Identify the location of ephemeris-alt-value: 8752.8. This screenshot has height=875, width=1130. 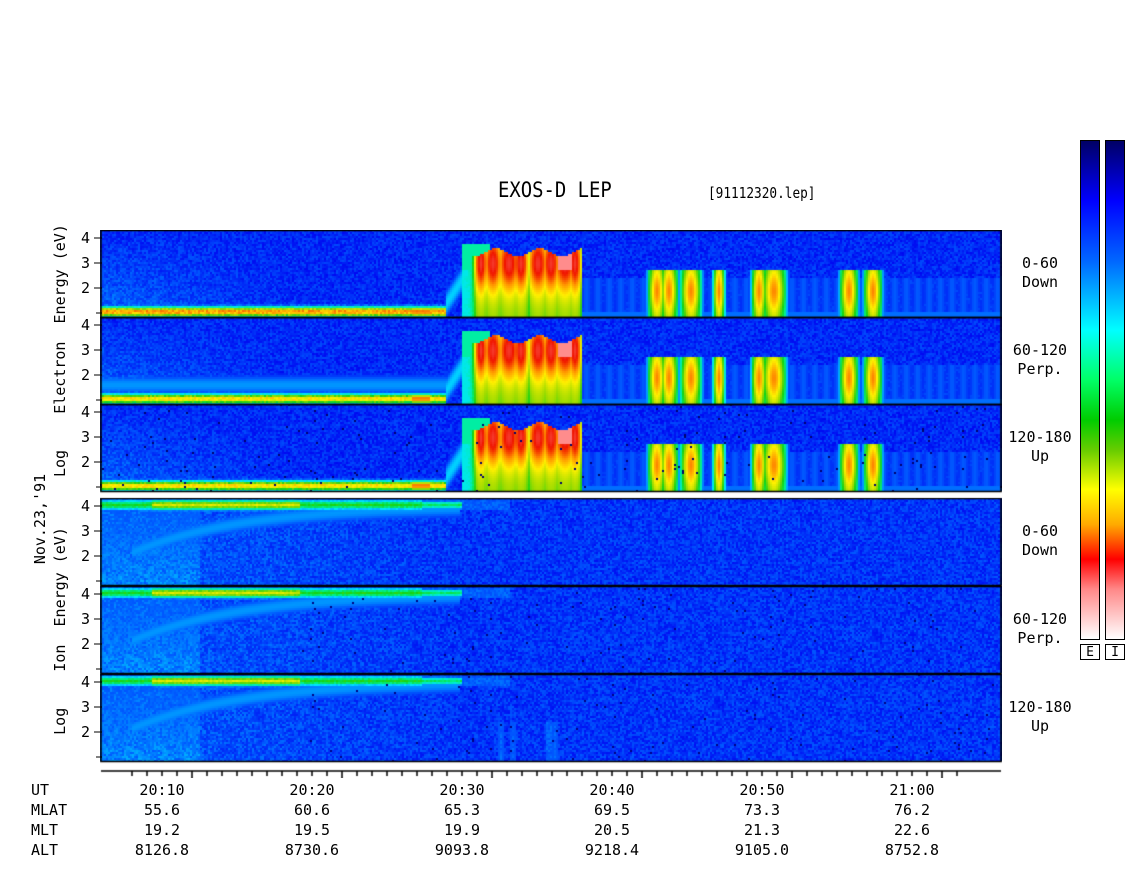
(912, 850).